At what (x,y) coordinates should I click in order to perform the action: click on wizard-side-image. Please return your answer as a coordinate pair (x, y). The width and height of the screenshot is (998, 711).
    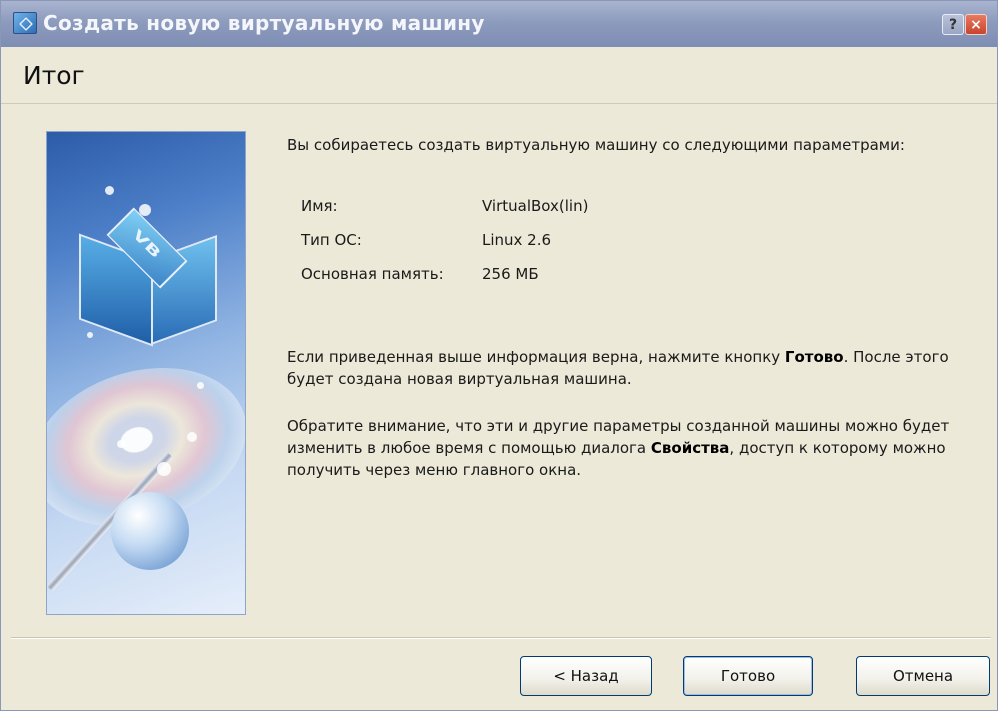
    Looking at the image, I should click on (146, 373).